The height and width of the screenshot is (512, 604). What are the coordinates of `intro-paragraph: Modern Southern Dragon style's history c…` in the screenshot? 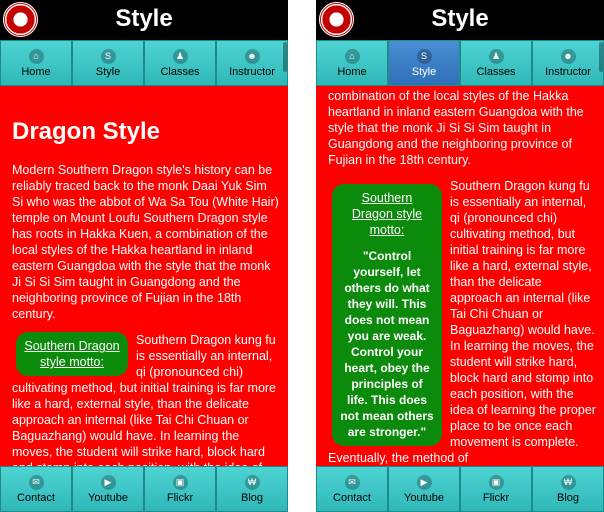 It's located at (145, 242).